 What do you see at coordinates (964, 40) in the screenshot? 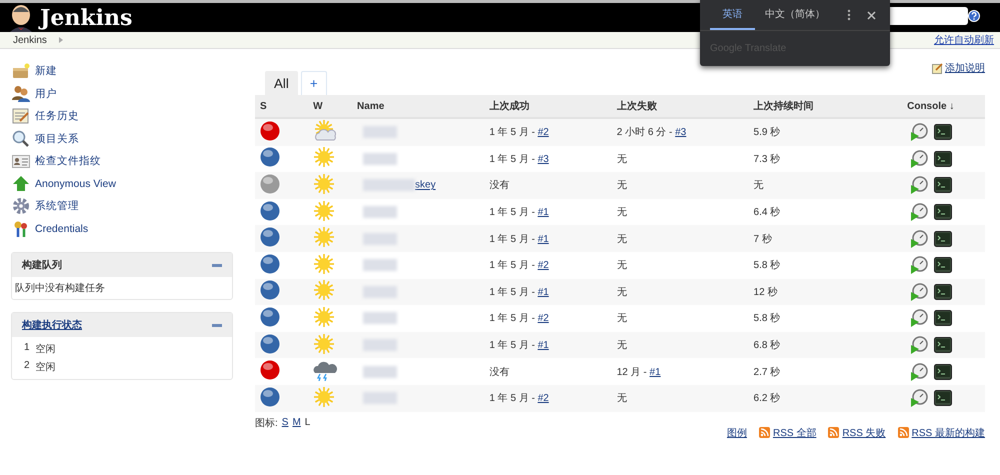
I see `auto-refresh-link: 允许自动刷新` at bounding box center [964, 40].